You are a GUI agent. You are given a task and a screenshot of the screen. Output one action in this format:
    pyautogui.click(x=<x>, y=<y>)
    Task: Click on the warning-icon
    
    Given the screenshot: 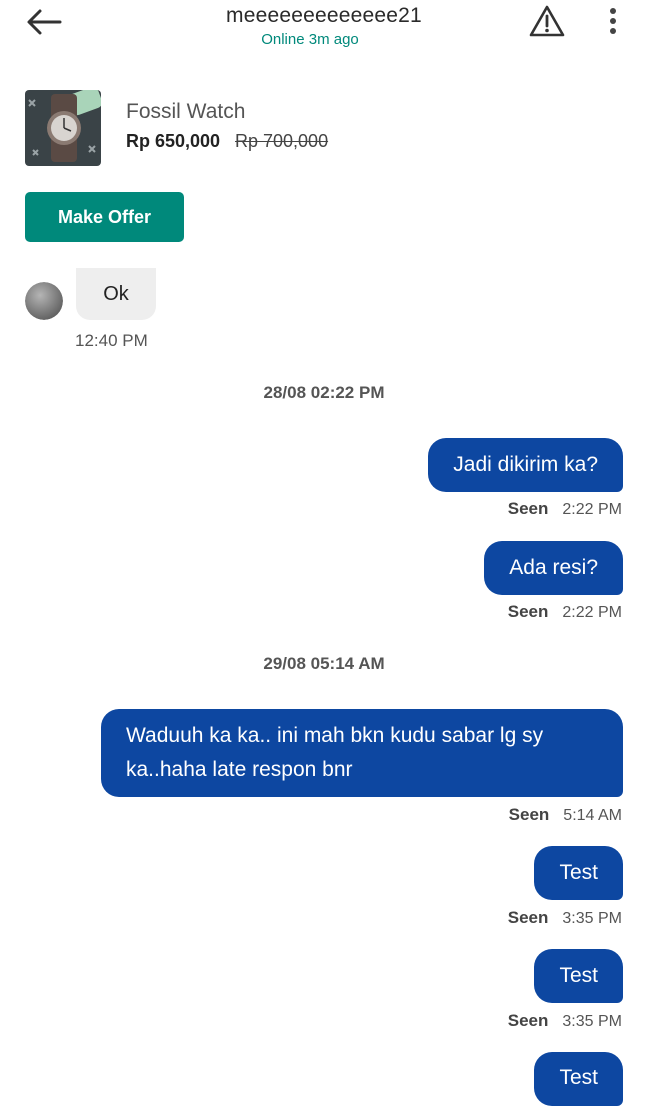 What is the action you would take?
    pyautogui.click(x=547, y=21)
    